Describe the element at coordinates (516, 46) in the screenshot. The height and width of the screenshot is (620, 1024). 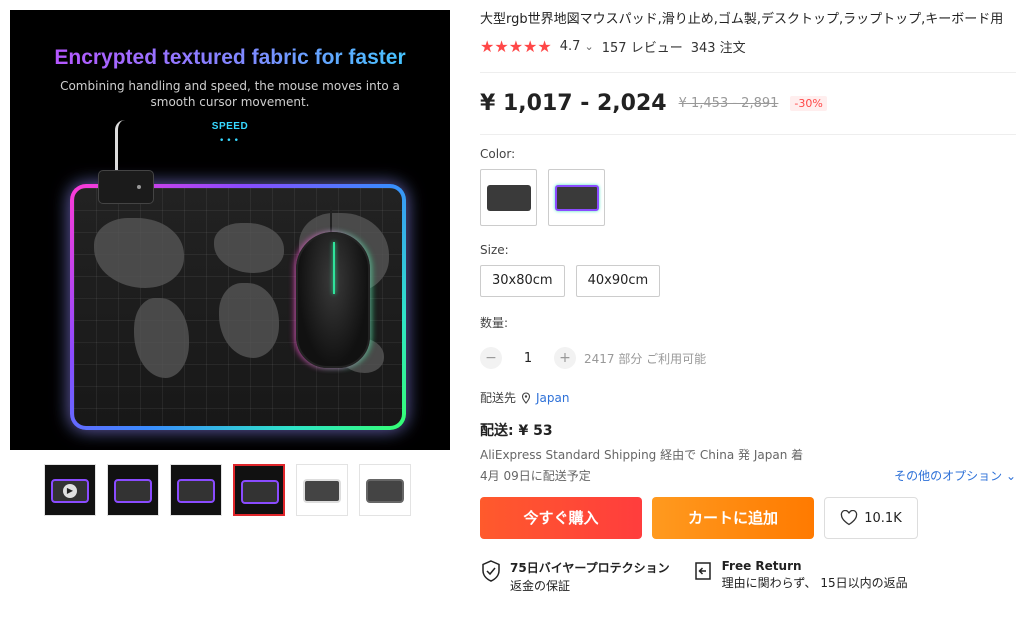
I see `star-rating-icon: ★★★★★` at that location.